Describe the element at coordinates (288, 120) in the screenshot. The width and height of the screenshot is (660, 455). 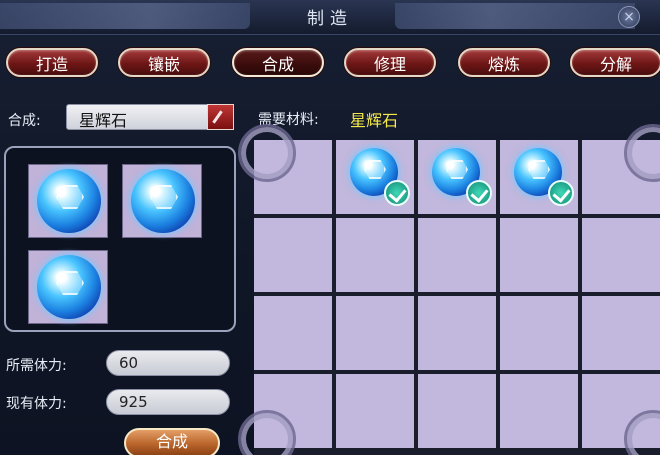
I see `required-material-label: 需要材料:` at that location.